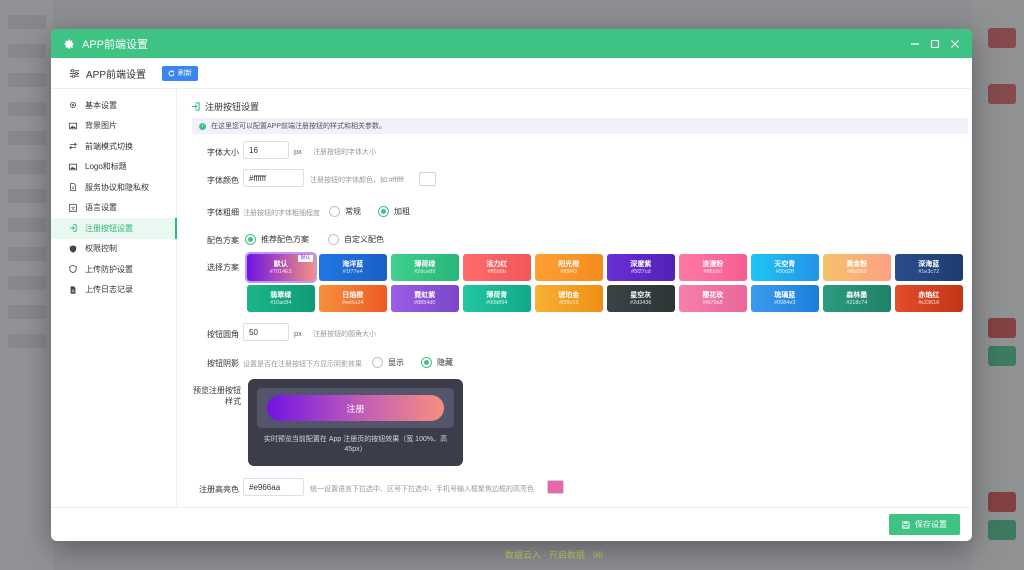  I want to click on scheme-tile: 活力红 #ff6b6b, so click(497, 267).